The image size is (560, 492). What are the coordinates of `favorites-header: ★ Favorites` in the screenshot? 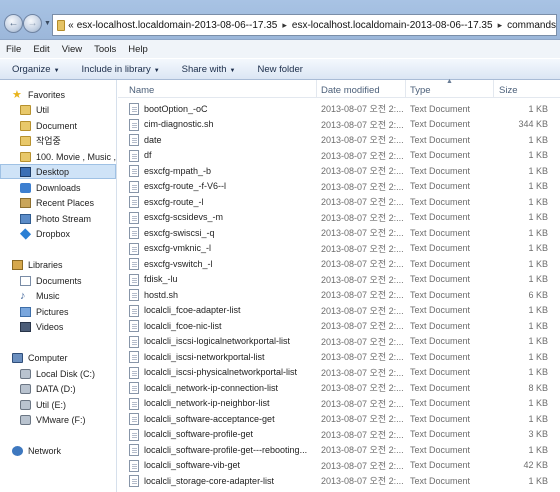 It's located at (70, 94).